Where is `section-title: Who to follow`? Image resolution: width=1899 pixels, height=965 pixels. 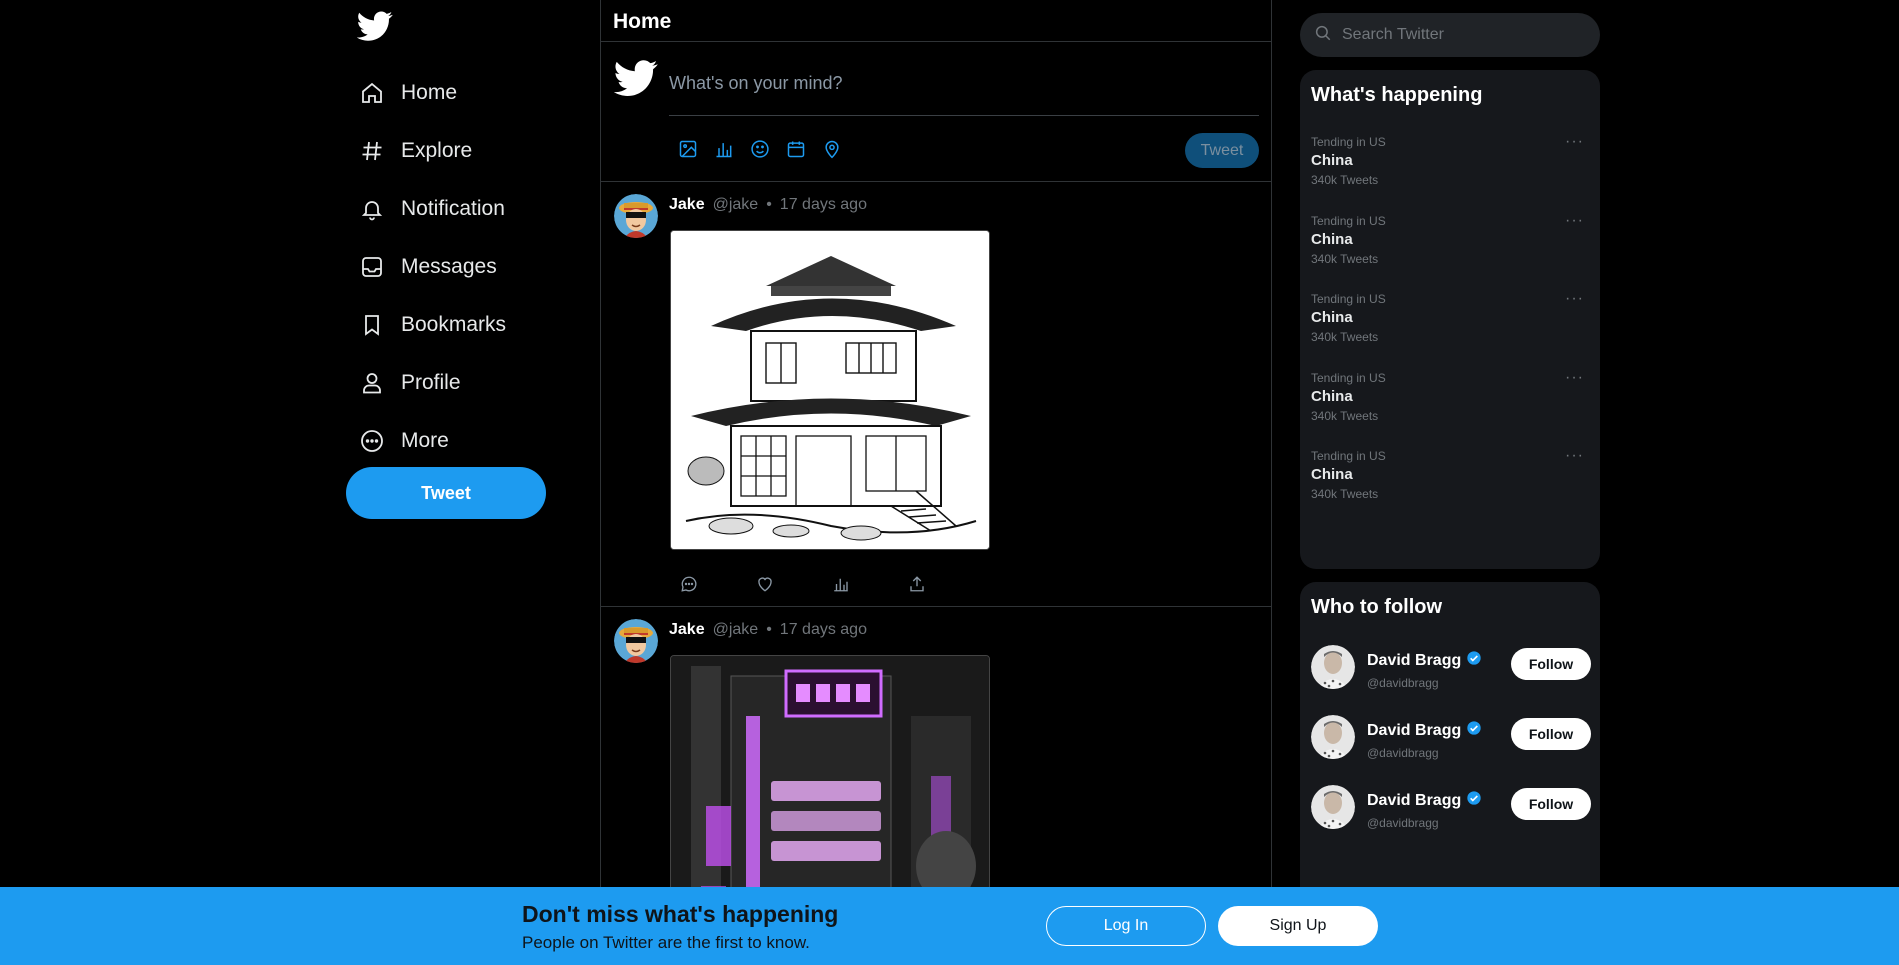
section-title: Who to follow is located at coordinates (1377, 607).